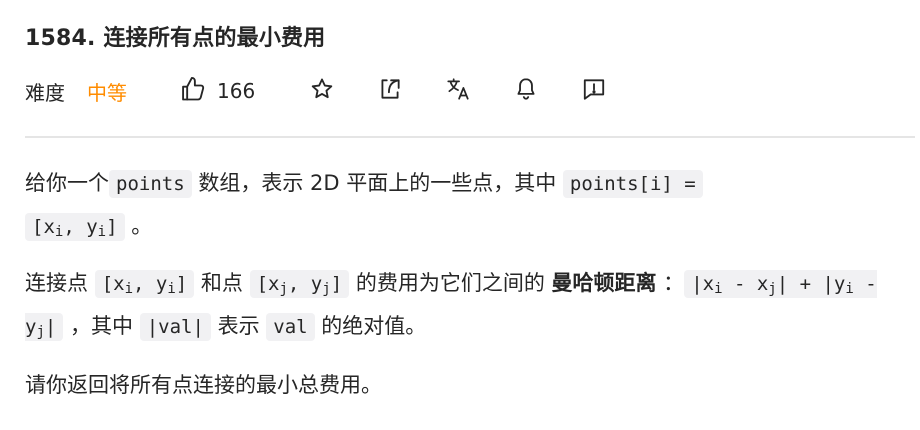  I want to click on problem-meta-bar: 难度 中等 166, so click(472, 91).